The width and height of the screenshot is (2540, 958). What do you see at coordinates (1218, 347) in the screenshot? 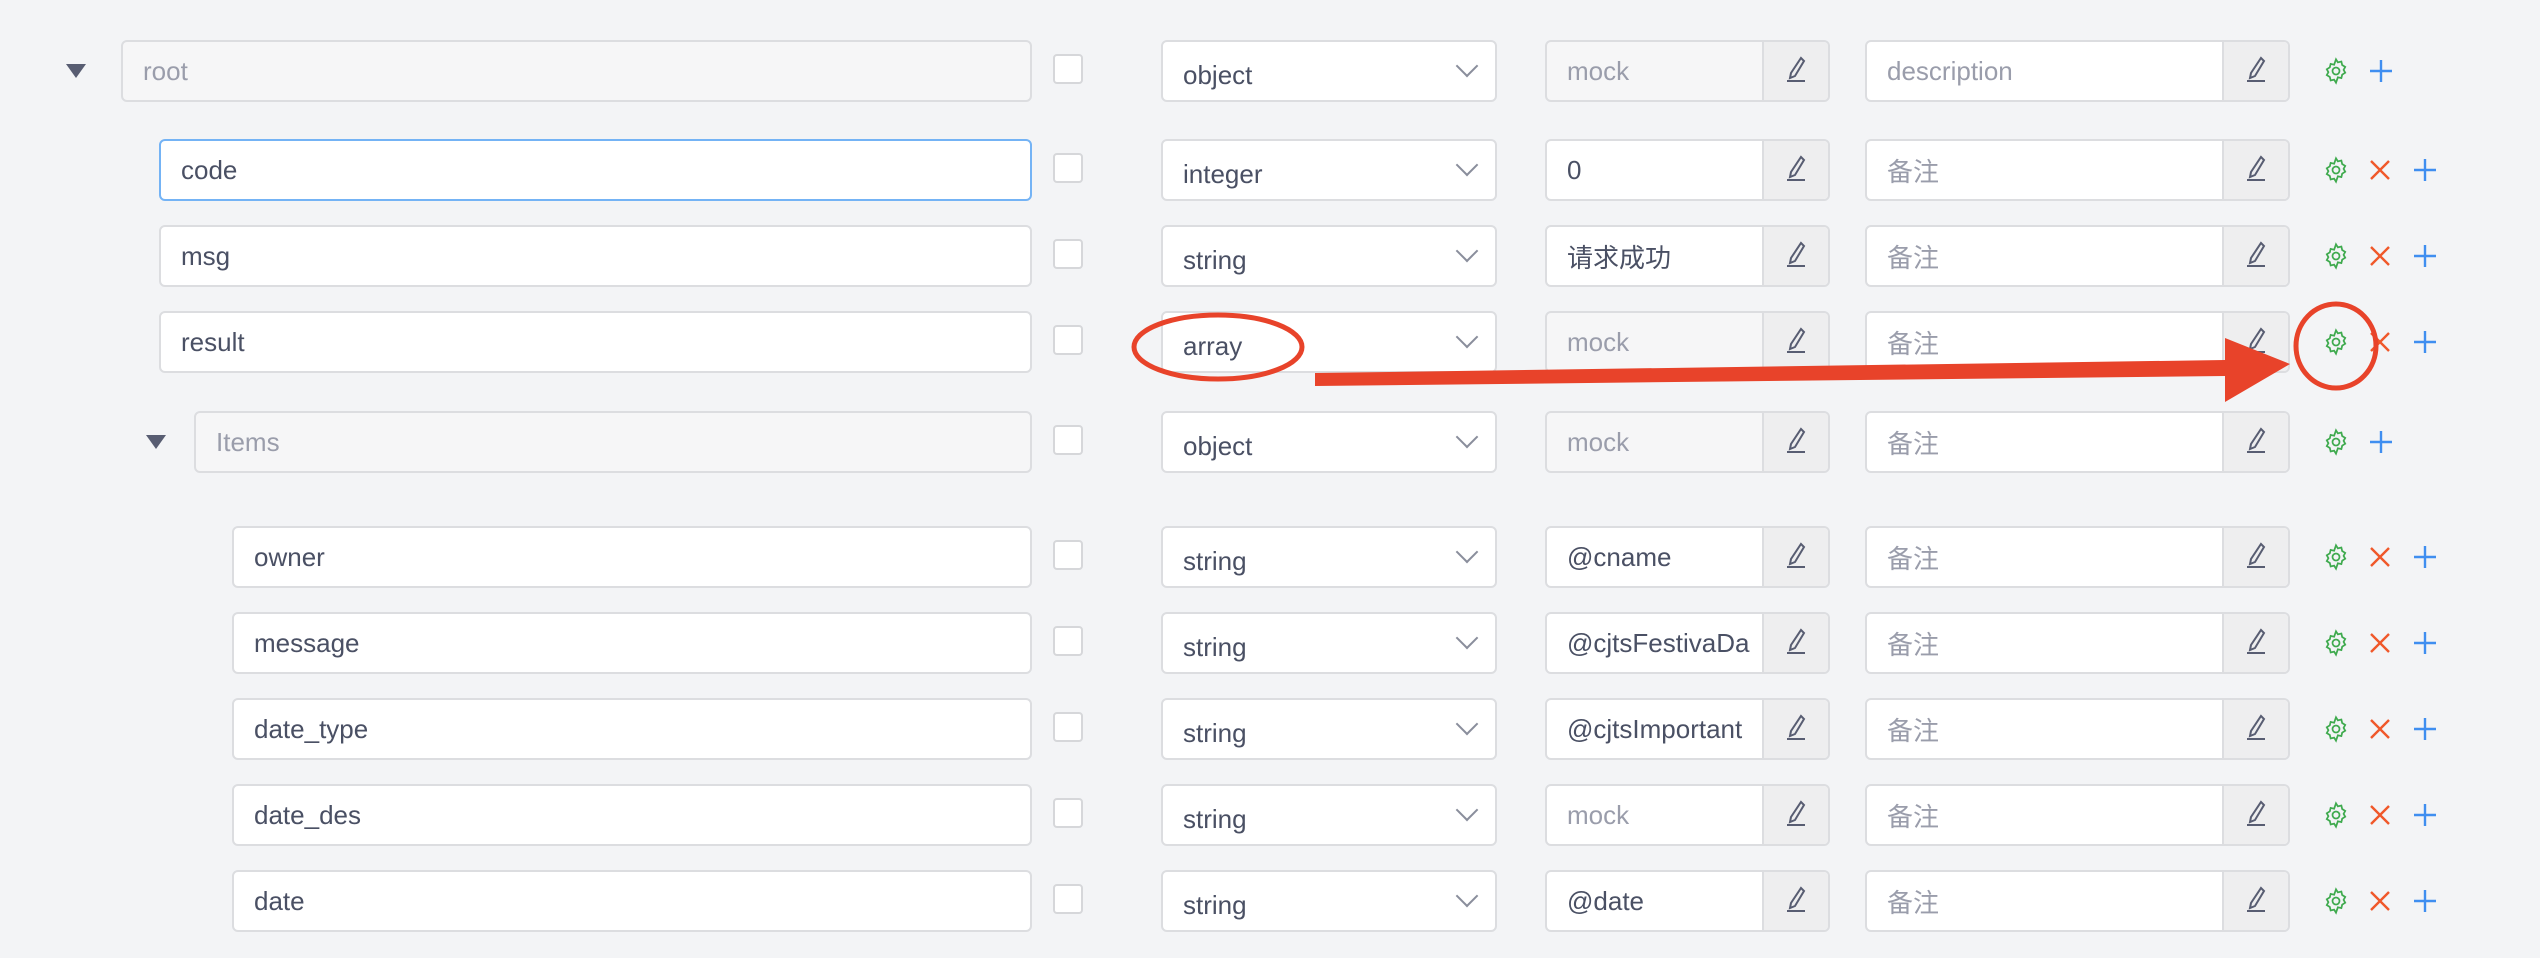
I see `annotation-ellipse-type` at bounding box center [1218, 347].